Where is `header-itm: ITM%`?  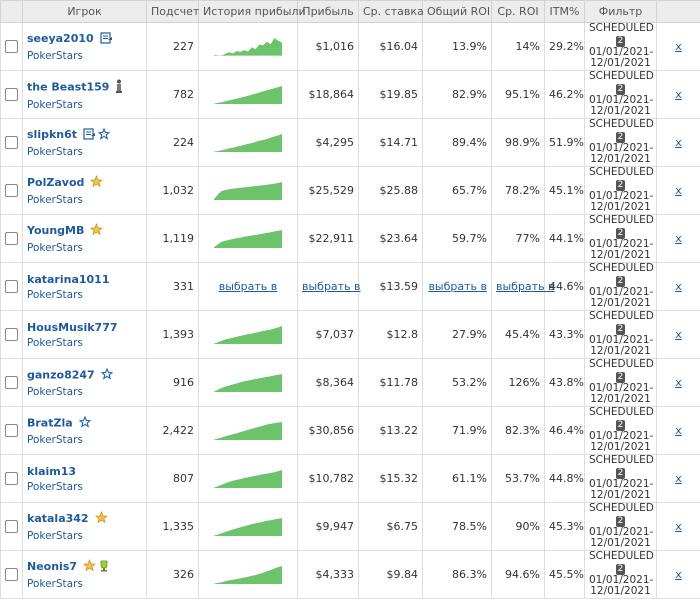
header-itm: ITM% is located at coordinates (565, 12).